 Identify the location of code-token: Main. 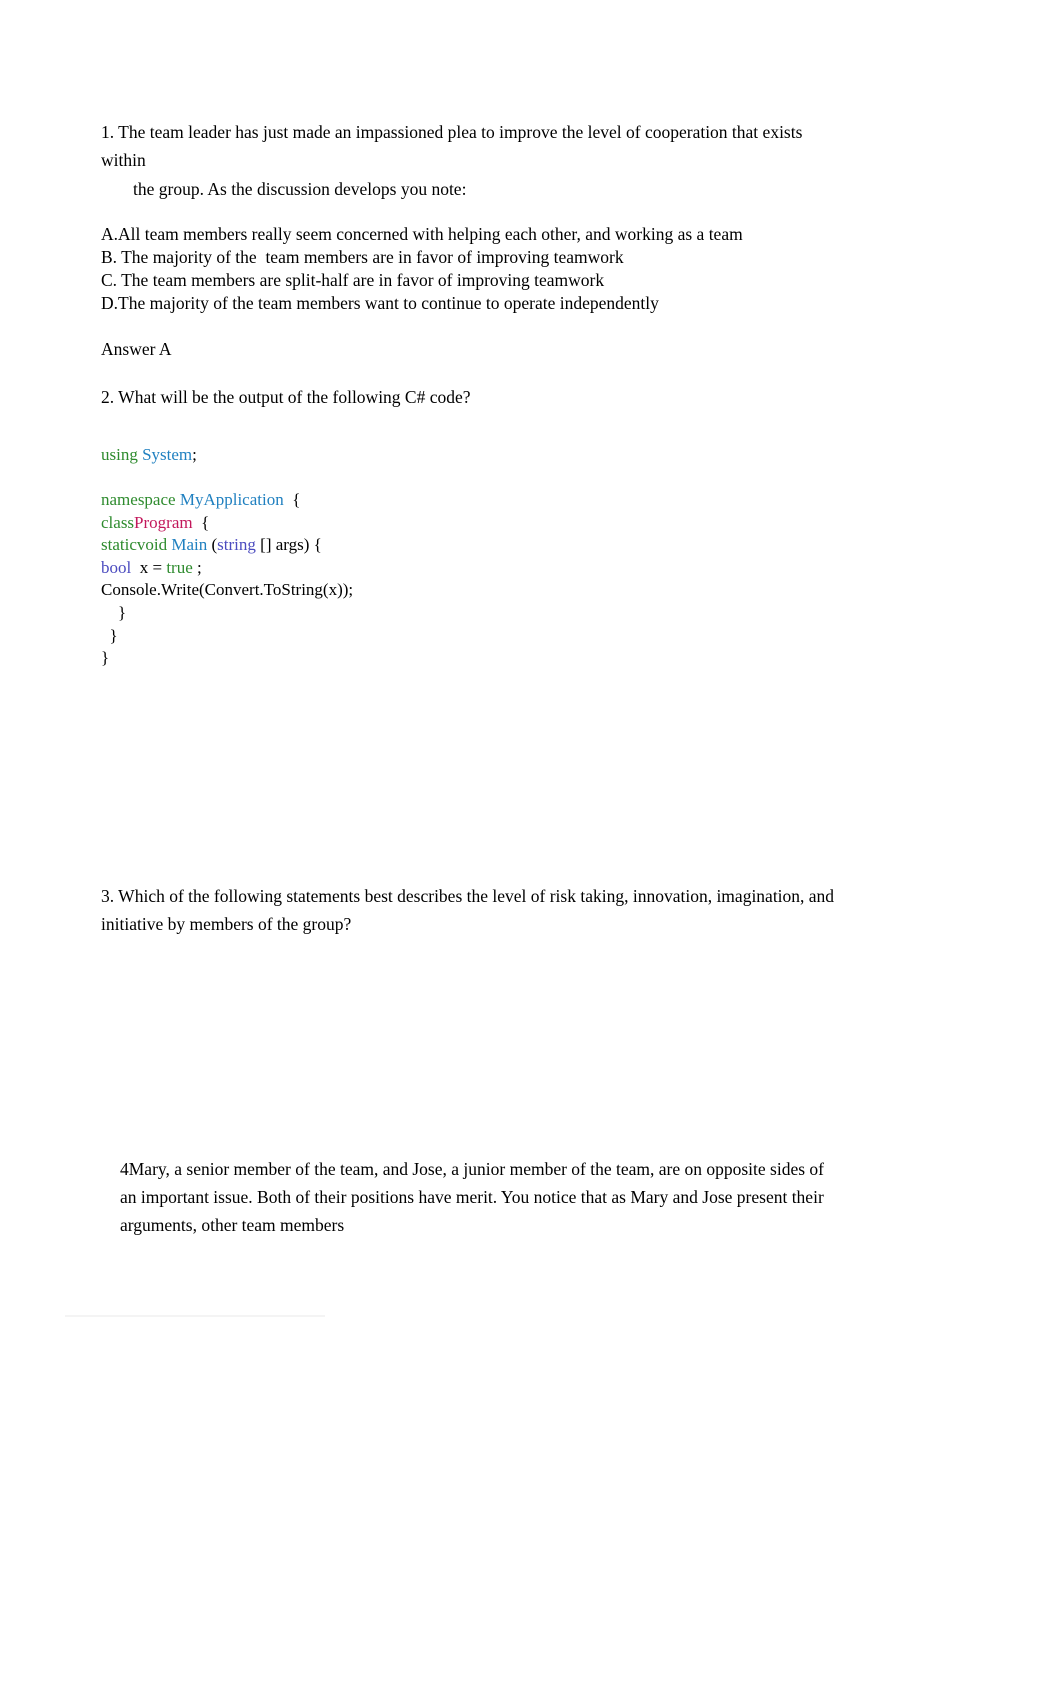
(191, 545).